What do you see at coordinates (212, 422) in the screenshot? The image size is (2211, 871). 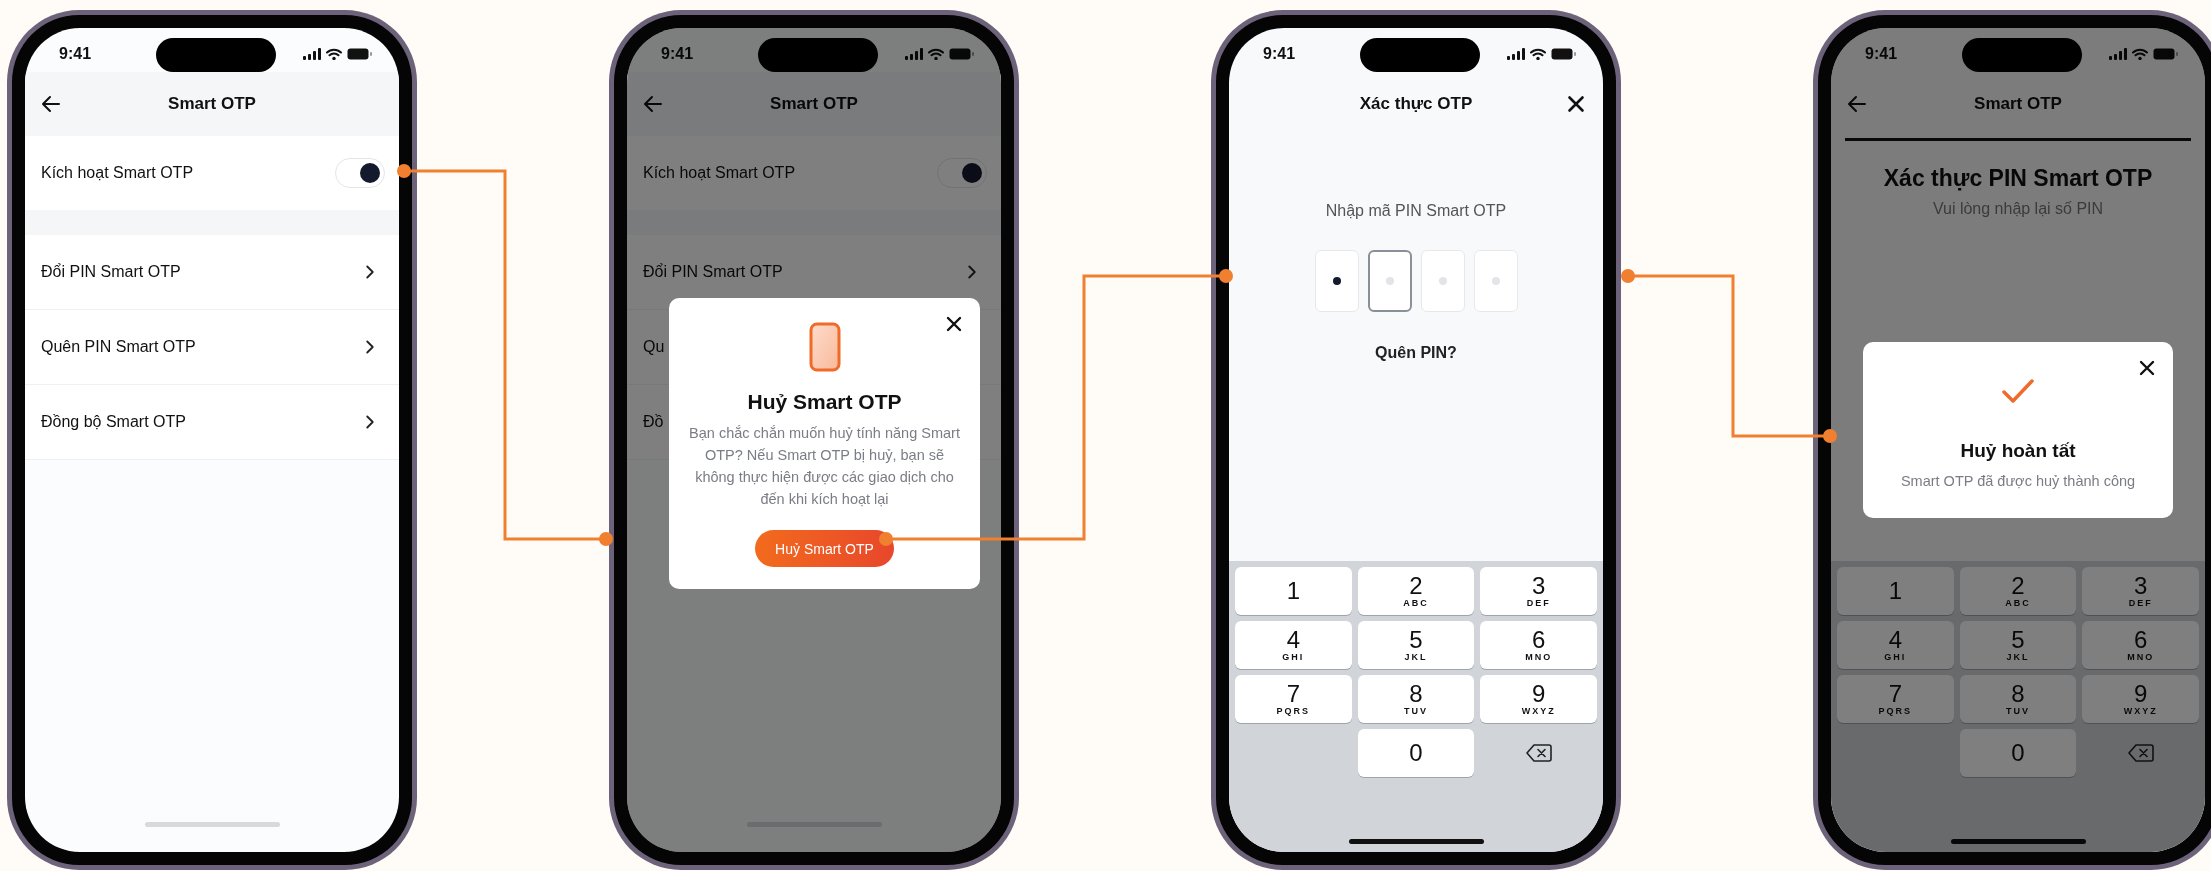 I see `menu-item: Đồng bộ Smart OTP` at bounding box center [212, 422].